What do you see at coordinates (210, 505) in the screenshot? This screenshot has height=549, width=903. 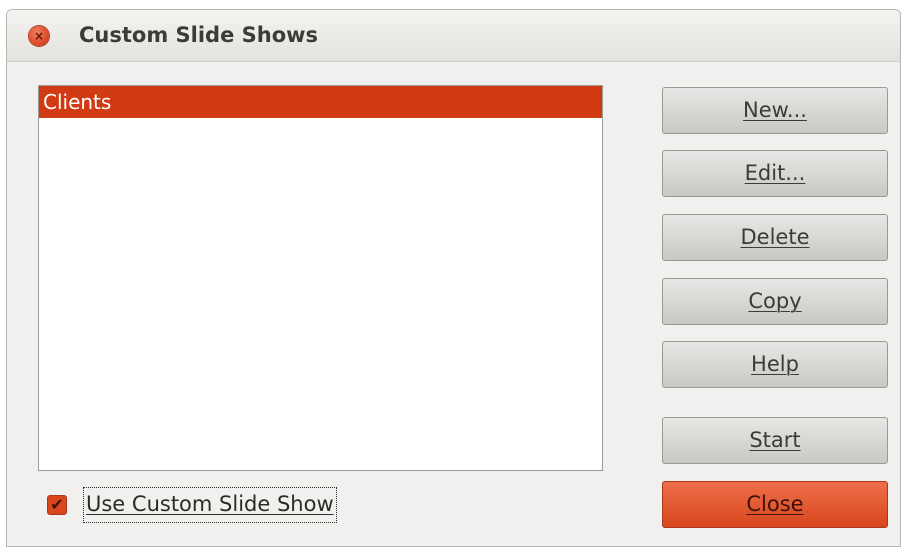 I see `use-custom-slide-show-label: Use Custom Slide Show` at bounding box center [210, 505].